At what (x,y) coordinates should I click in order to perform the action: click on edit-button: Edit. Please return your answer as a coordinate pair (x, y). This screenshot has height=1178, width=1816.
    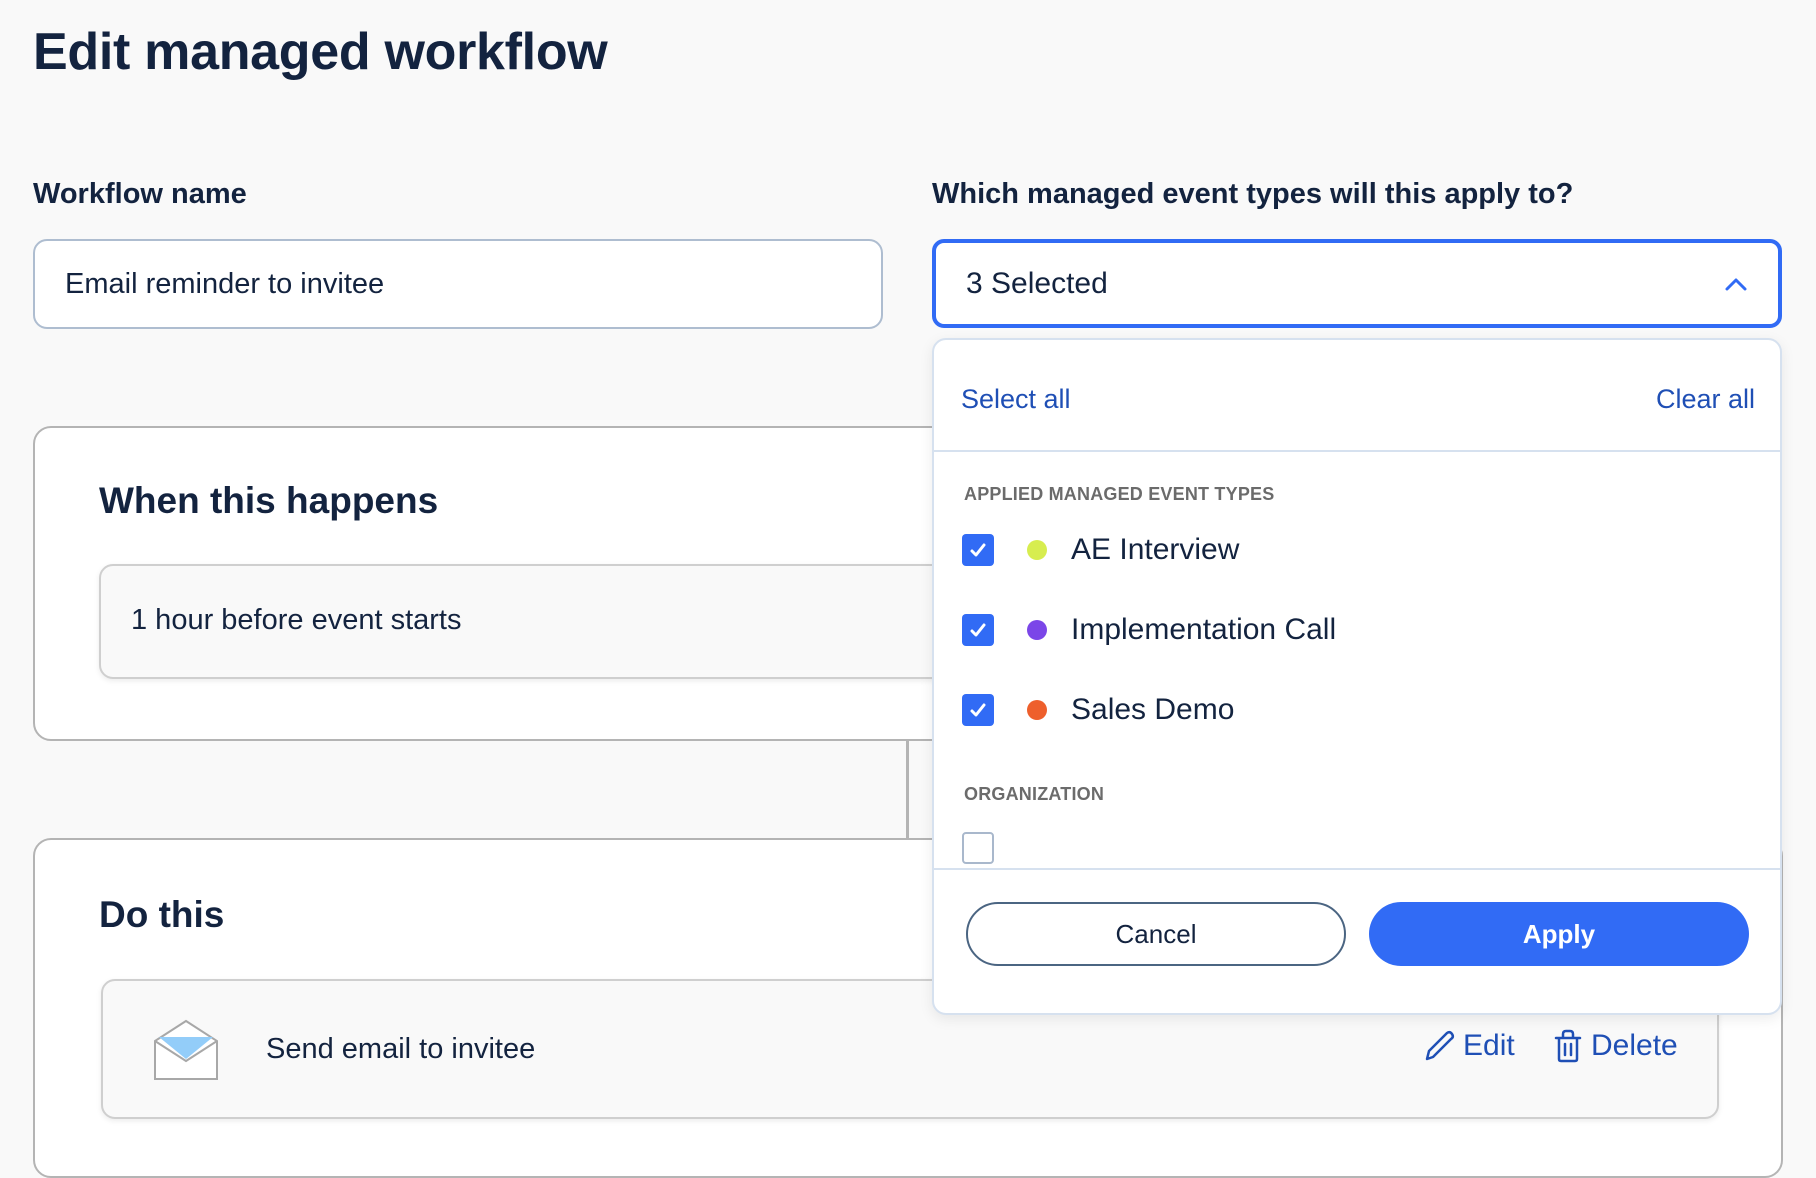
    Looking at the image, I should click on (1469, 1046).